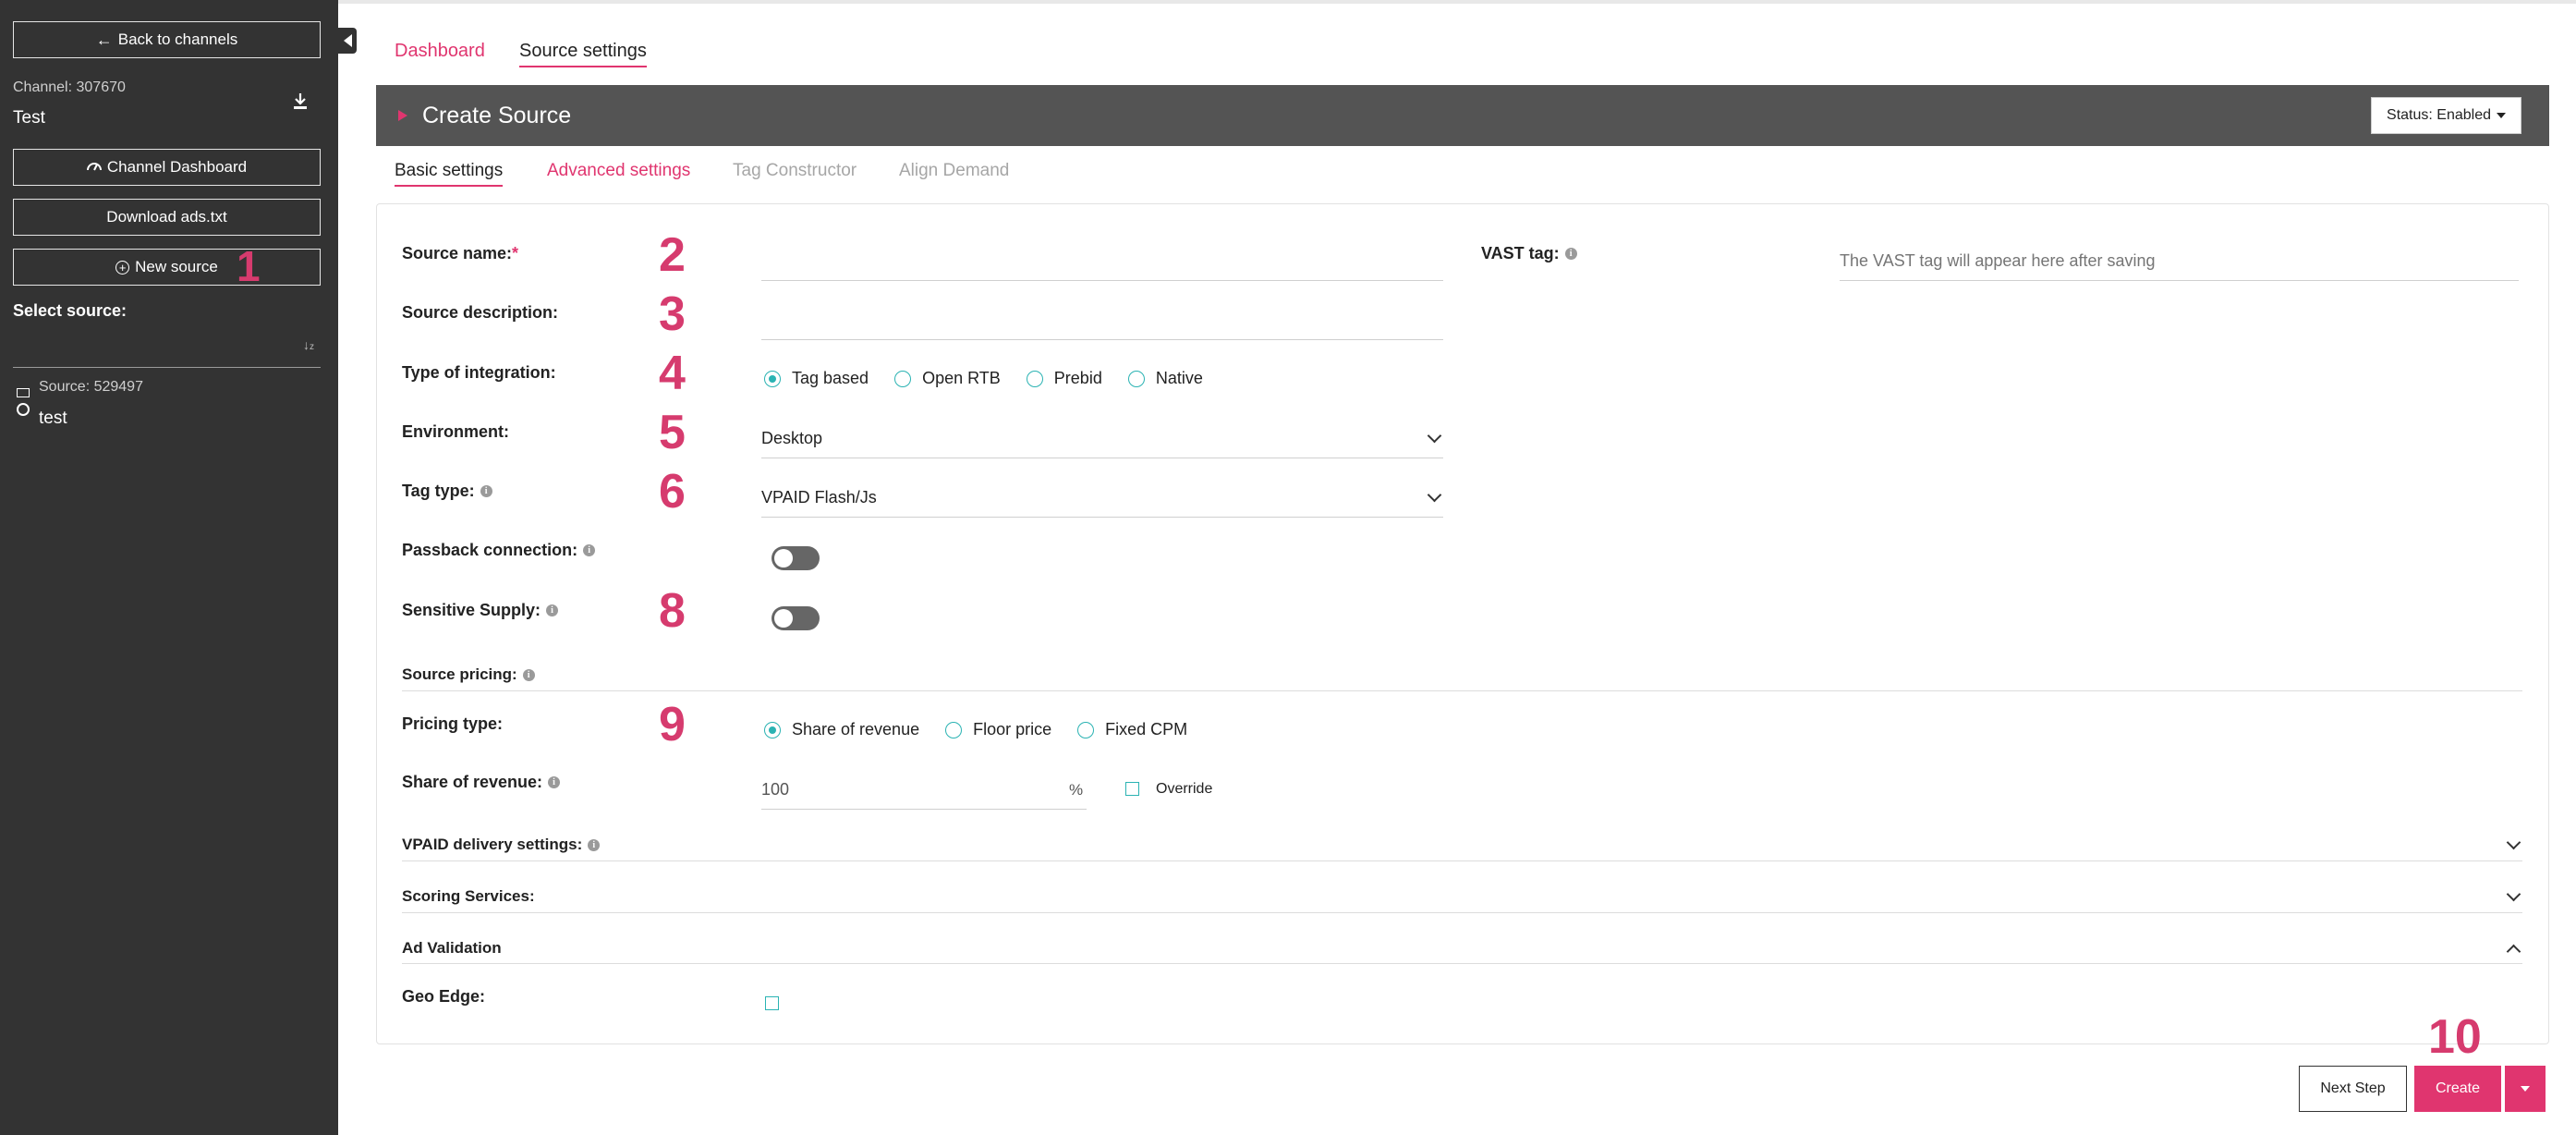 Image resolution: width=2576 pixels, height=1135 pixels. I want to click on ad-validation-label: Ad Validation, so click(452, 948).